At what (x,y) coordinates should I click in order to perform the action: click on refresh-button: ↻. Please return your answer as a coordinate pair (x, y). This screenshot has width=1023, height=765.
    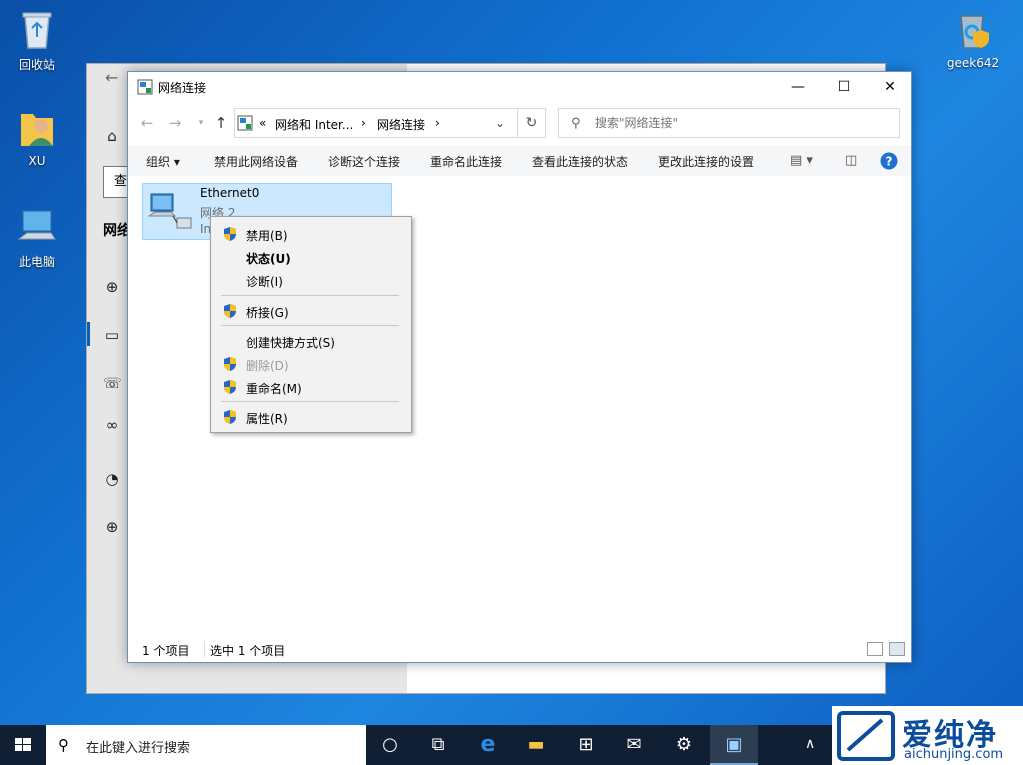
    Looking at the image, I should click on (532, 123).